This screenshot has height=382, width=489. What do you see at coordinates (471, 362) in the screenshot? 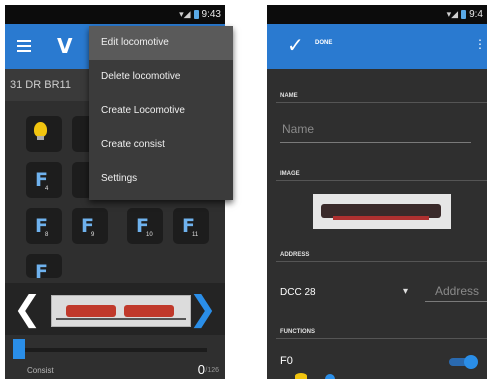
I see `function-toggle-thumb` at bounding box center [471, 362].